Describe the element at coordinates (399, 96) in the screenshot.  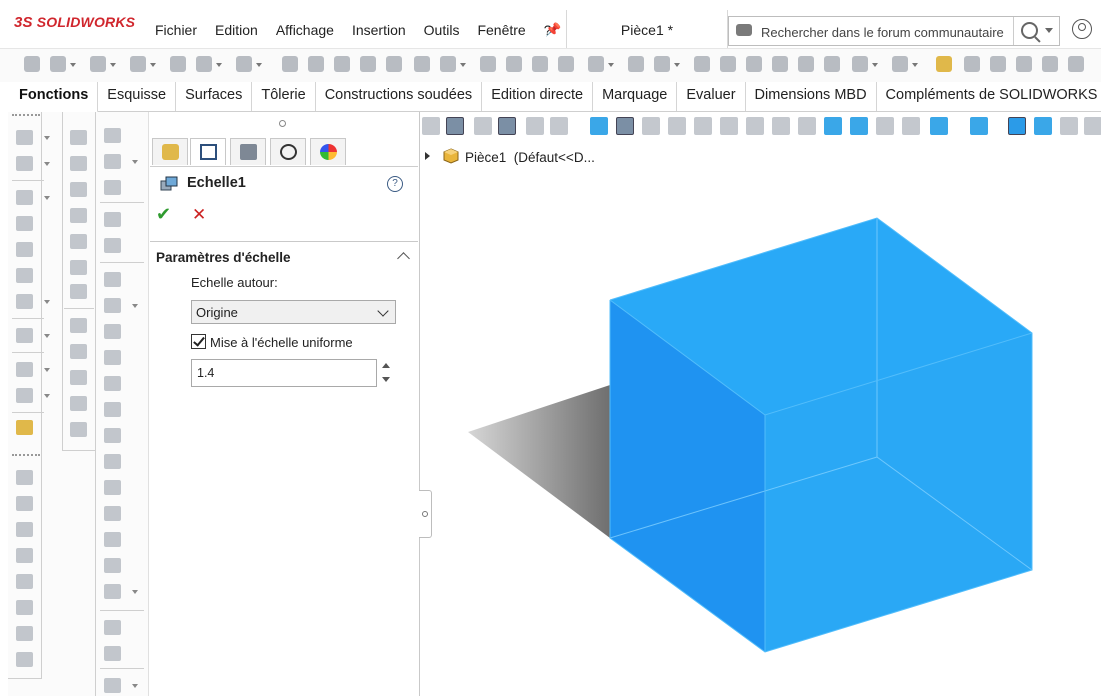
I see `tab-constructions-soudees: Constructions soudées` at that location.